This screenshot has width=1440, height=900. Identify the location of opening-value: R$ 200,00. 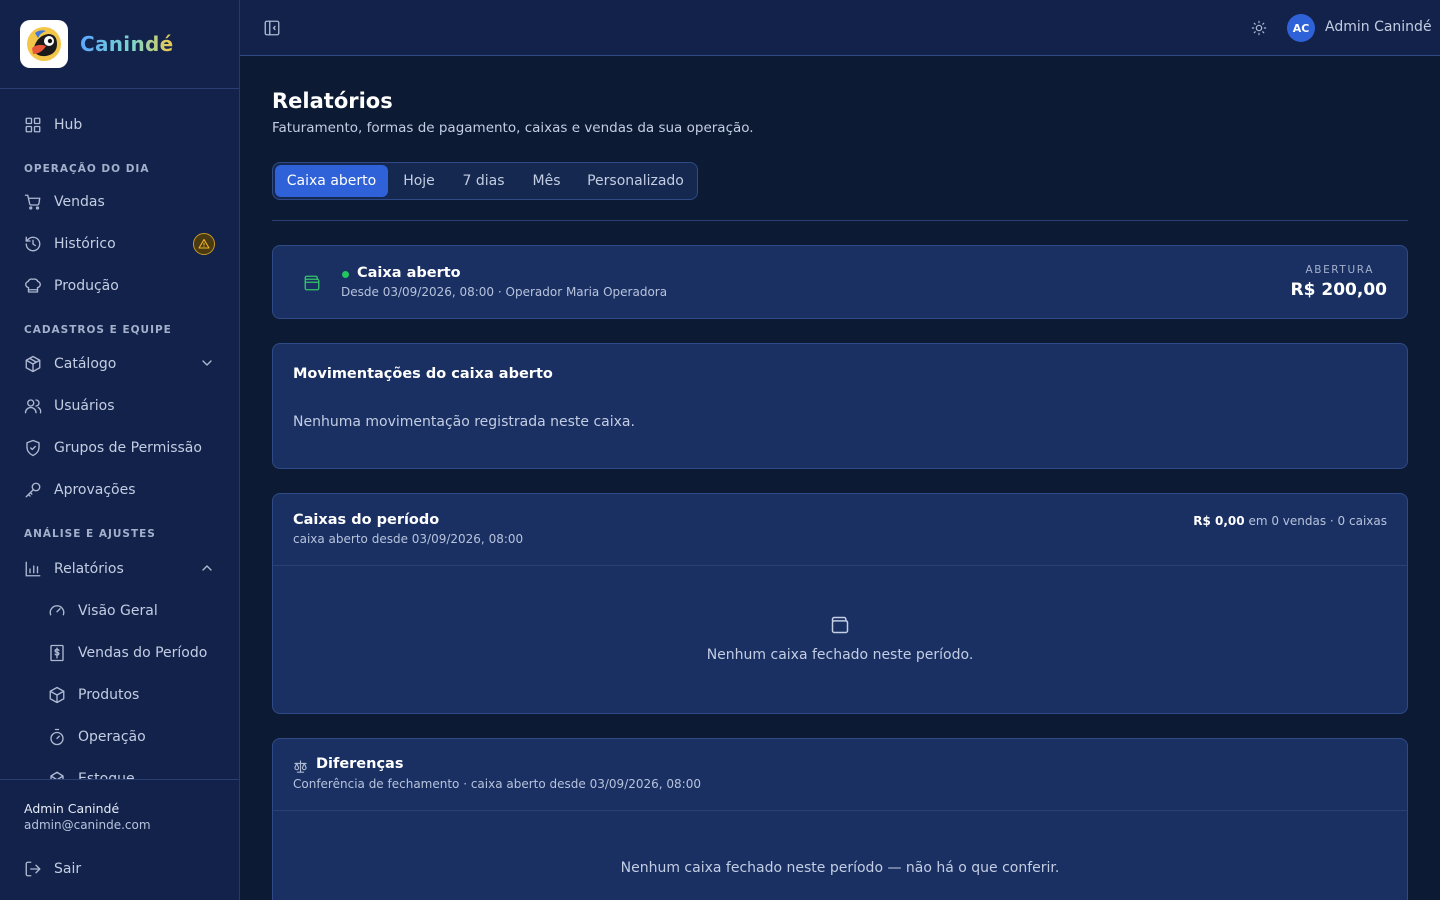
(1338, 290).